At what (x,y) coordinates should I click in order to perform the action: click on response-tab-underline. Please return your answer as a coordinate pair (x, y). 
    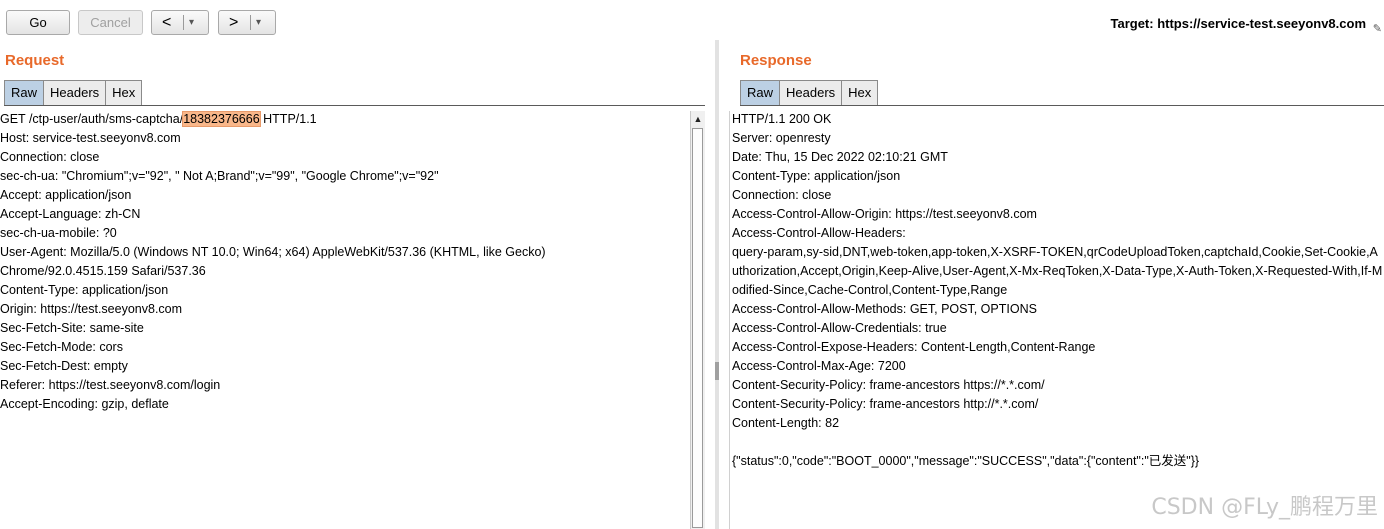
    Looking at the image, I should click on (1062, 105).